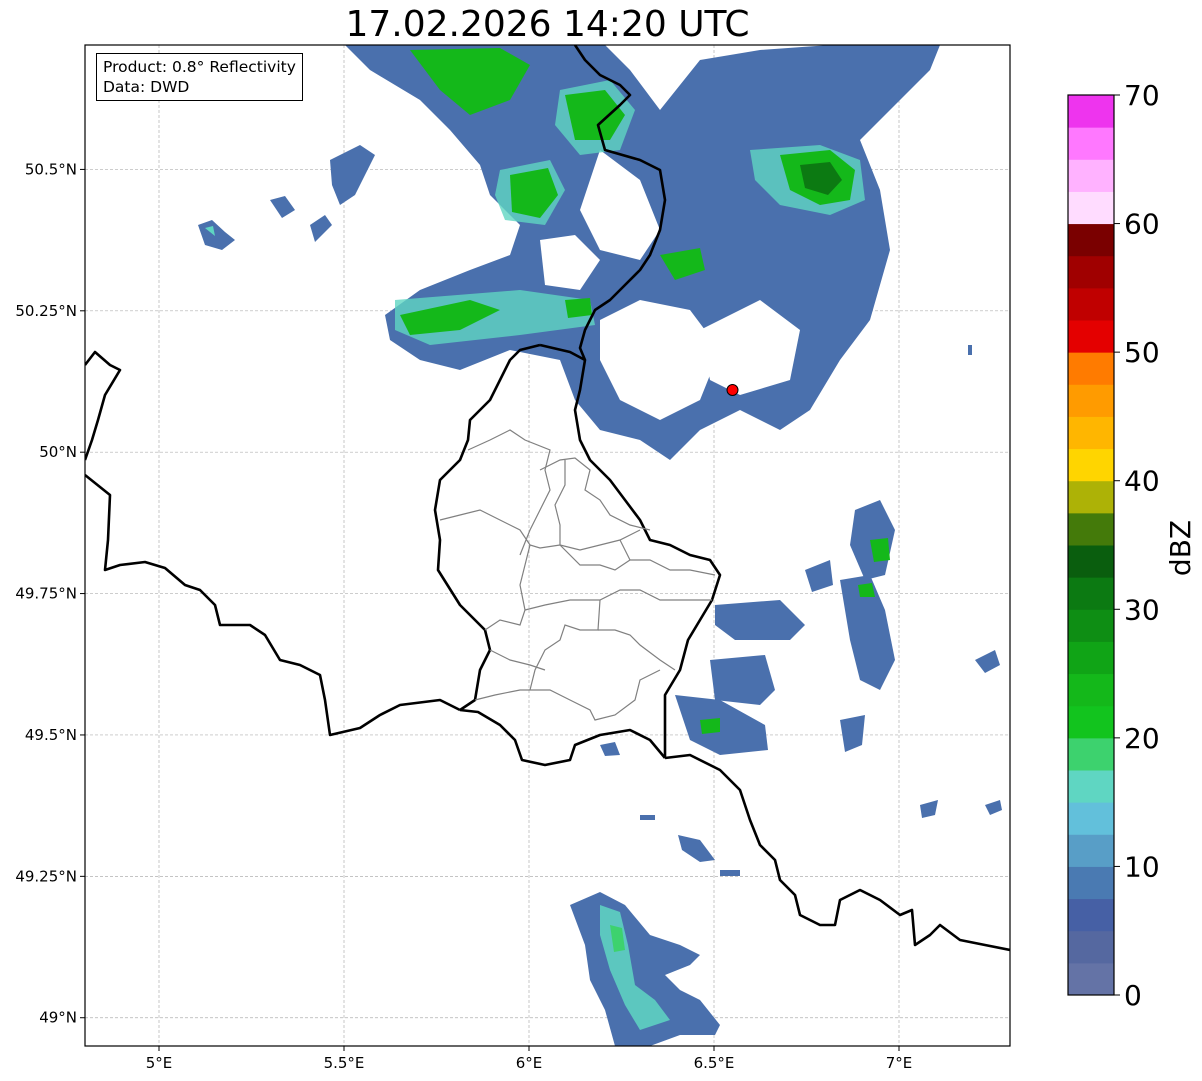 The width and height of the screenshot is (1202, 1081). I want to click on radar-site-marker, so click(732, 389).